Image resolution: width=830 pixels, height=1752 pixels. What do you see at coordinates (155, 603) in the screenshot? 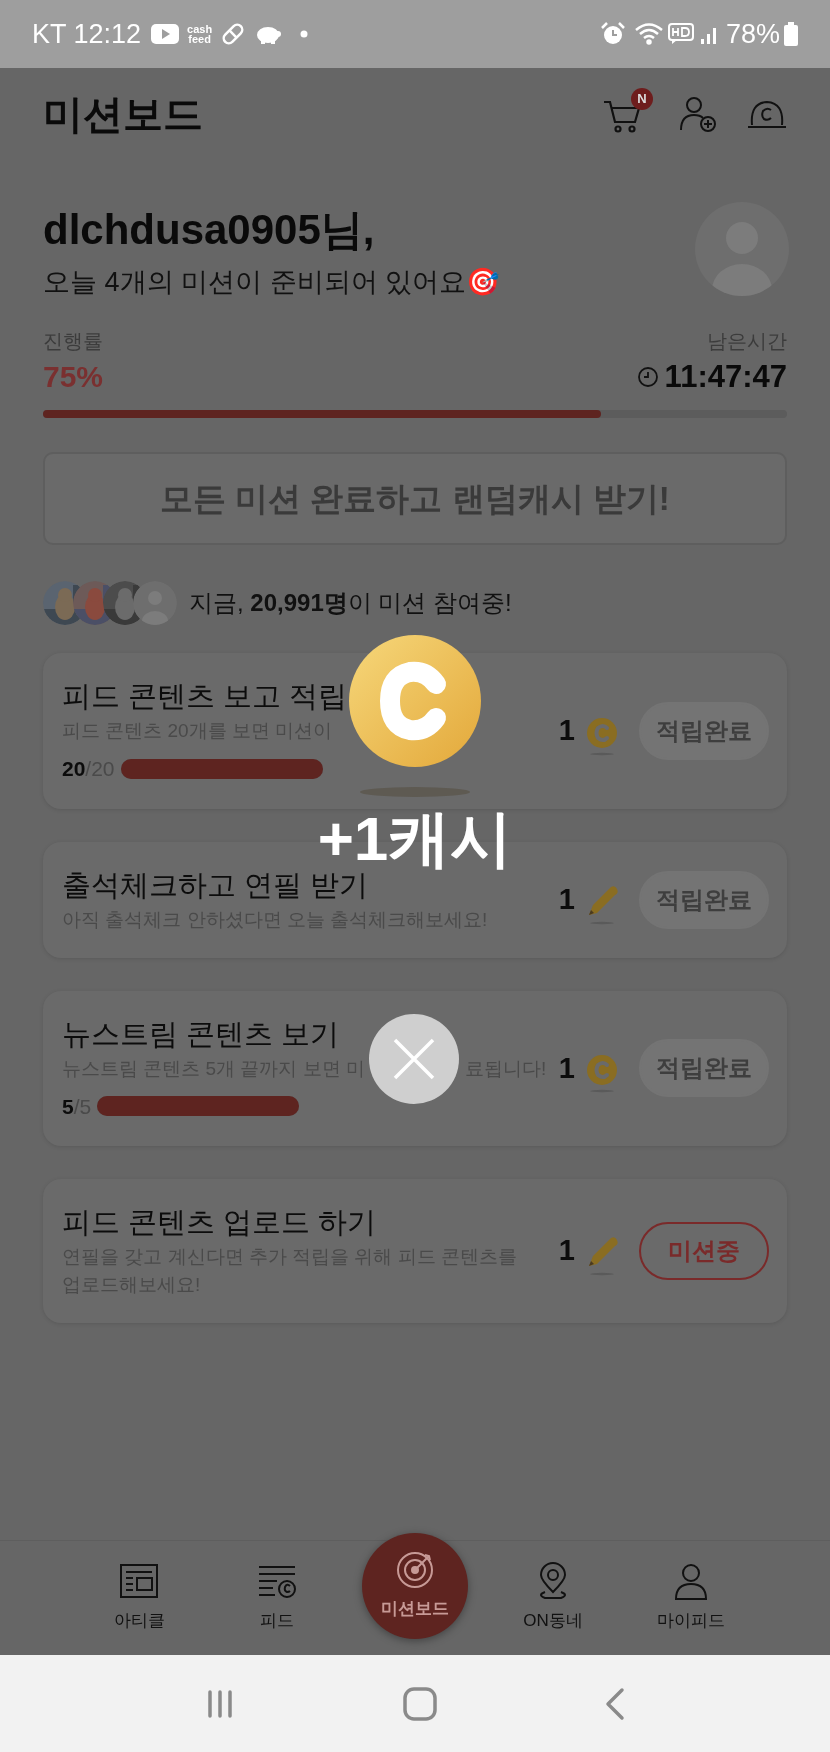
I see `avatar-icon` at bounding box center [155, 603].